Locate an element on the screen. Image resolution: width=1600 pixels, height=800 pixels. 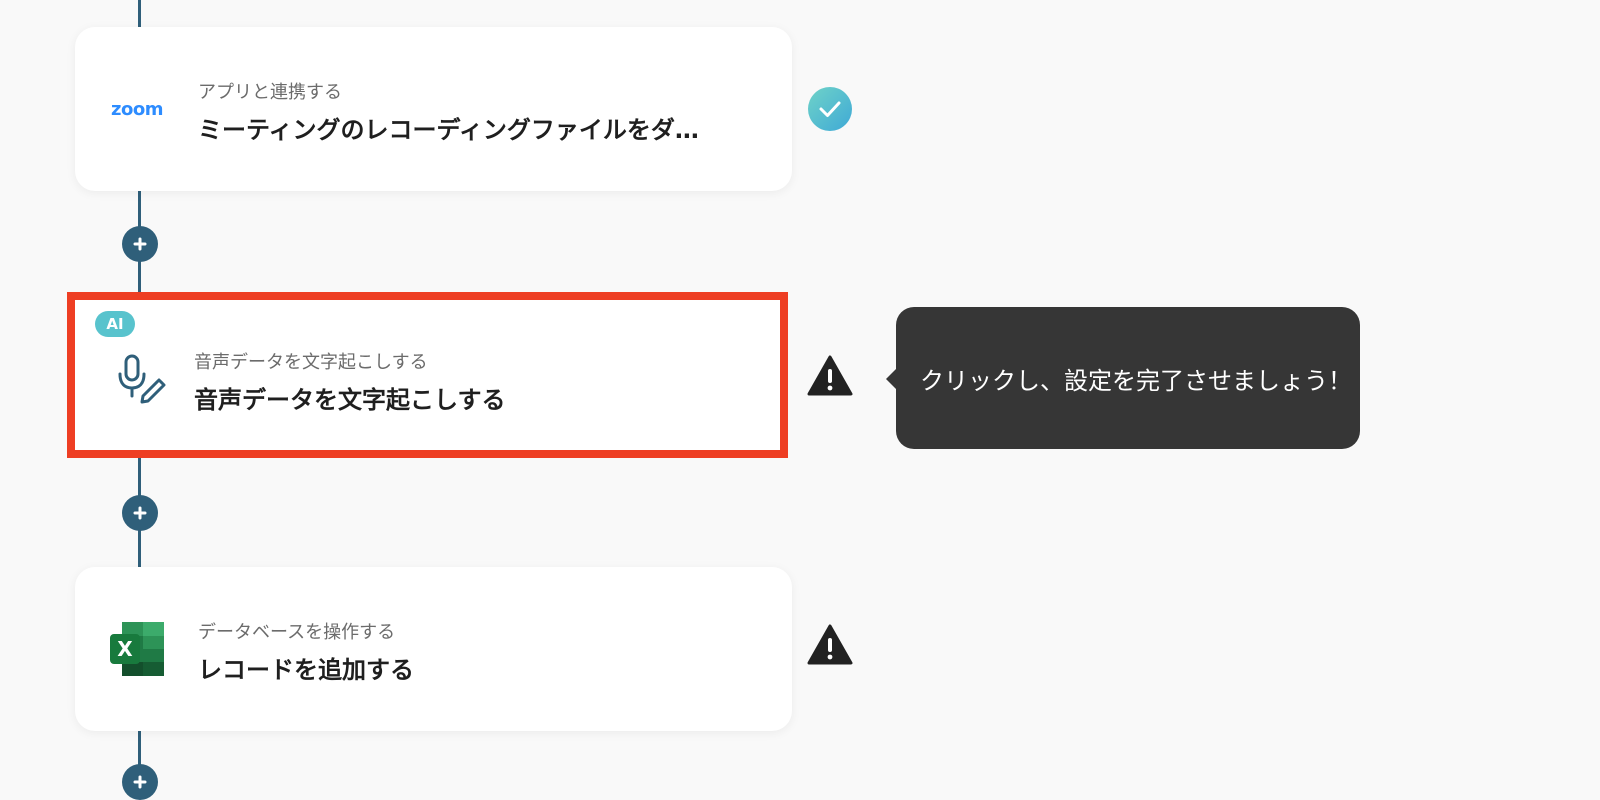
zoom-logo-text: zoom is located at coordinates (137, 109).